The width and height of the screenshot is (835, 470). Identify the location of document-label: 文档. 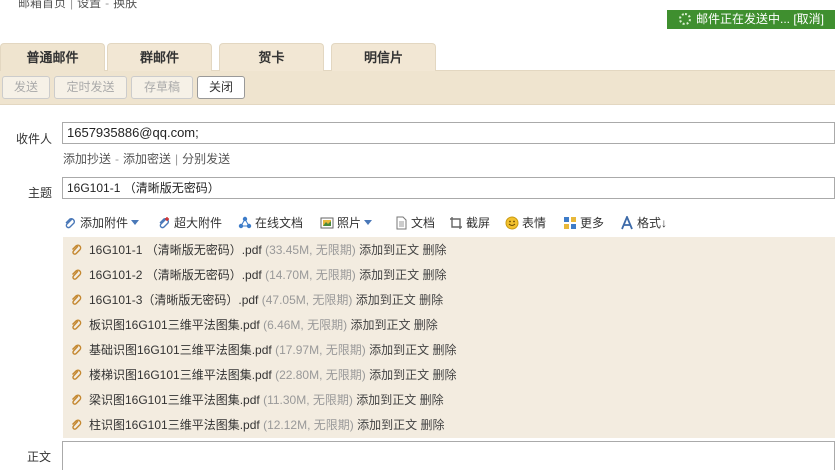
(423, 223).